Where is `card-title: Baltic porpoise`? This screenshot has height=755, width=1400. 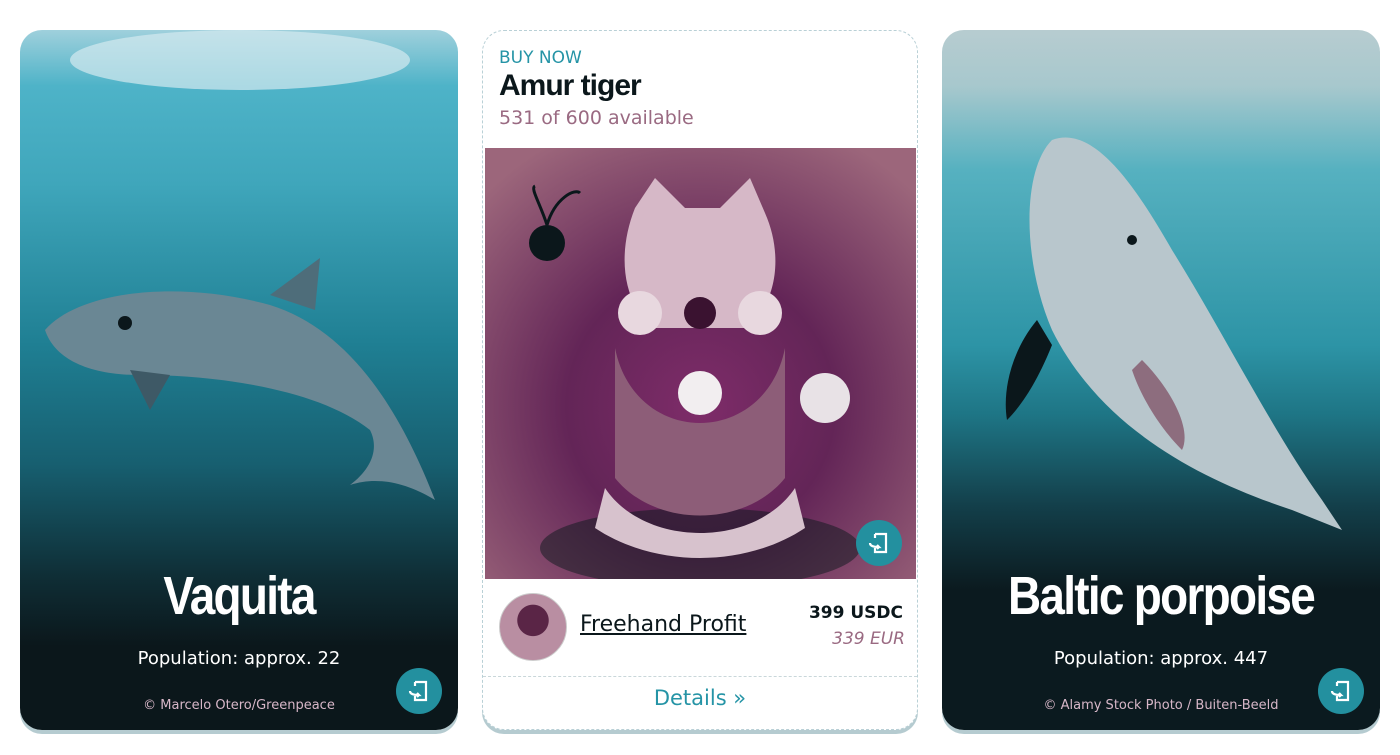
card-title: Baltic porpoise is located at coordinates (1161, 596).